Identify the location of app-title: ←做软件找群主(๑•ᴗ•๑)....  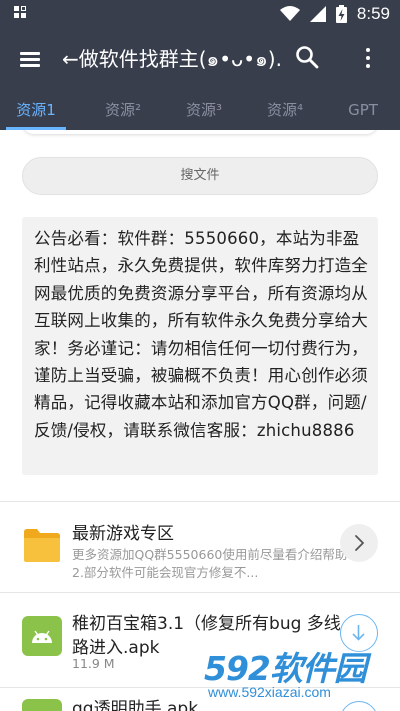
(173, 59).